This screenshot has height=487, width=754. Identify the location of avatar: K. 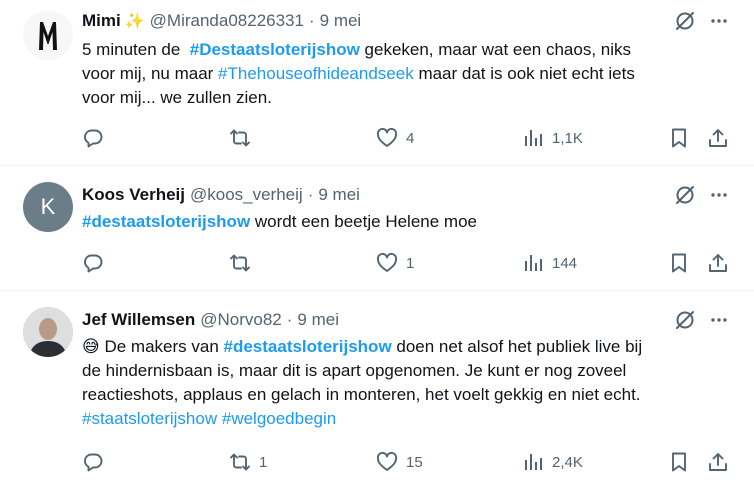
(48, 207).